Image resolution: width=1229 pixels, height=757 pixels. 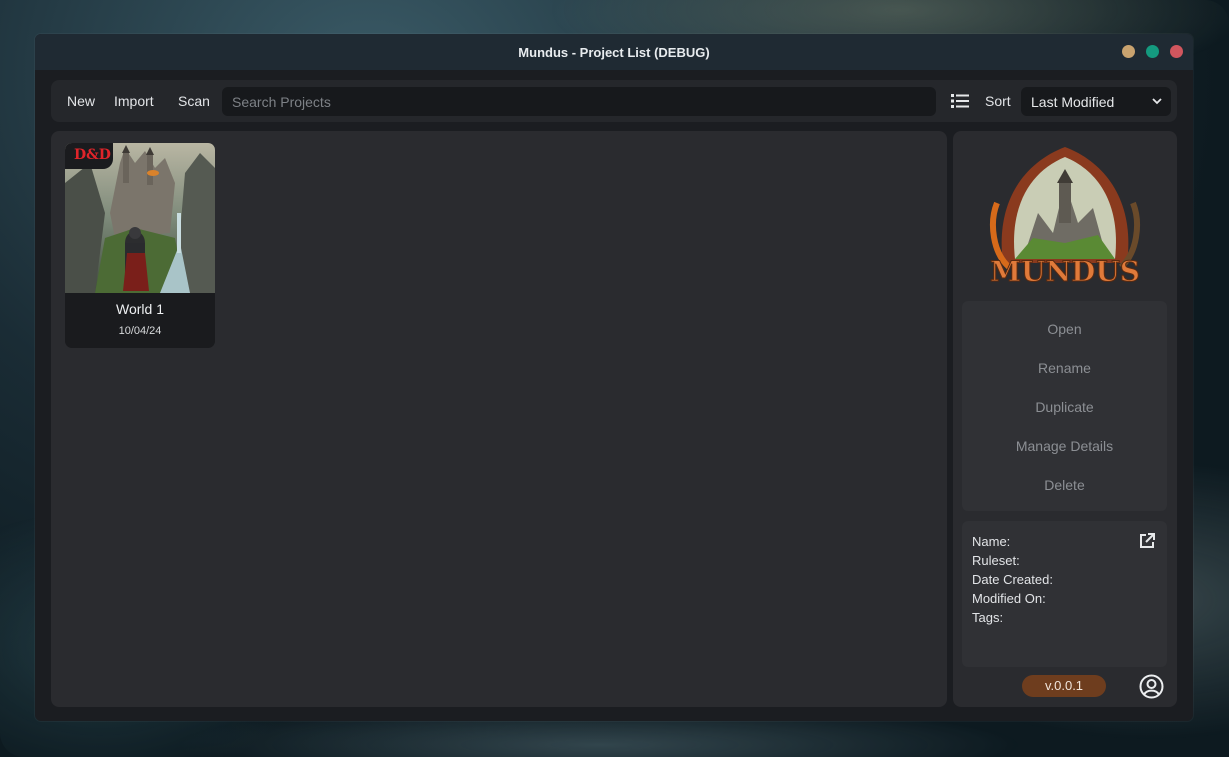 What do you see at coordinates (140, 245) in the screenshot?
I see `project-card: D&D World 1 10/04/24` at bounding box center [140, 245].